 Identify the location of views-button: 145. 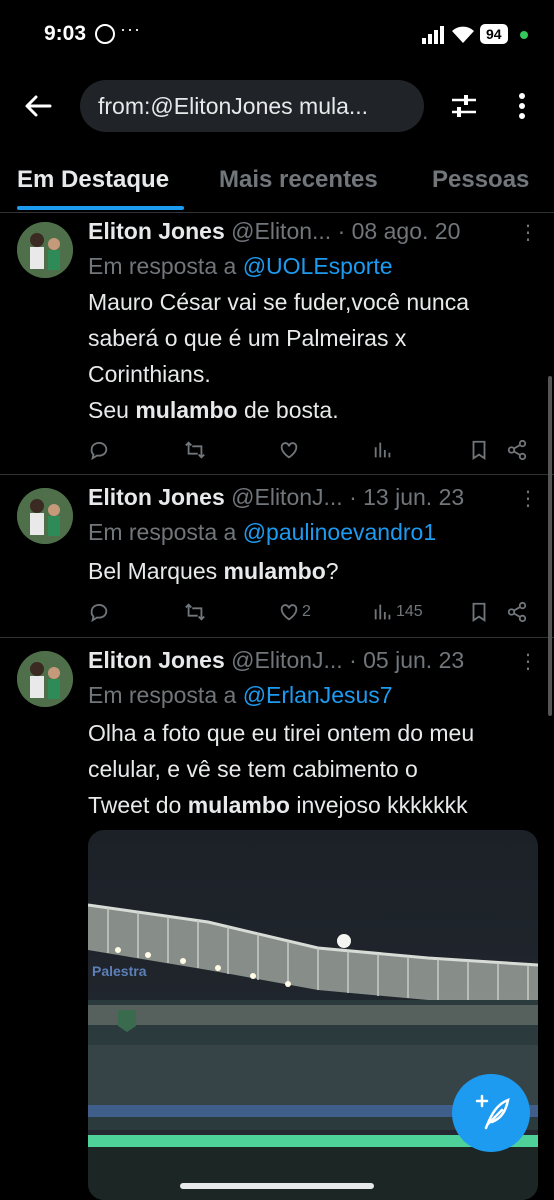
(397, 612).